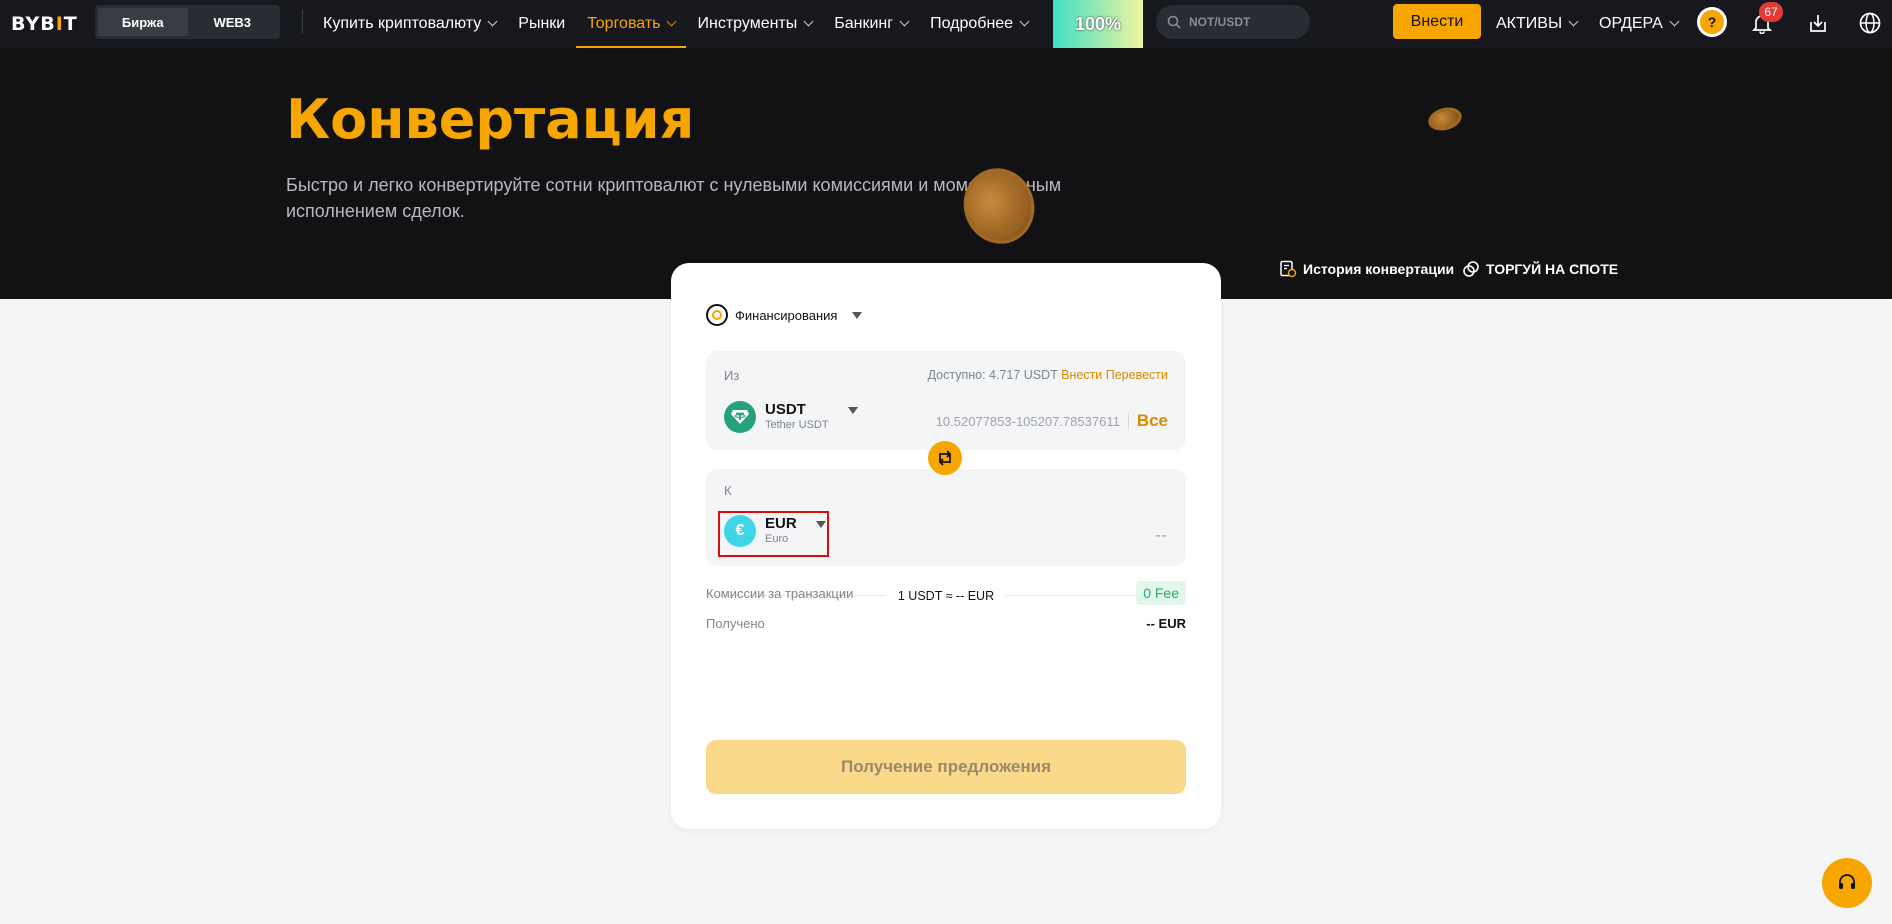  Describe the element at coordinates (1437, 21) in the screenshot. I see `deposit-button: Внести` at that location.